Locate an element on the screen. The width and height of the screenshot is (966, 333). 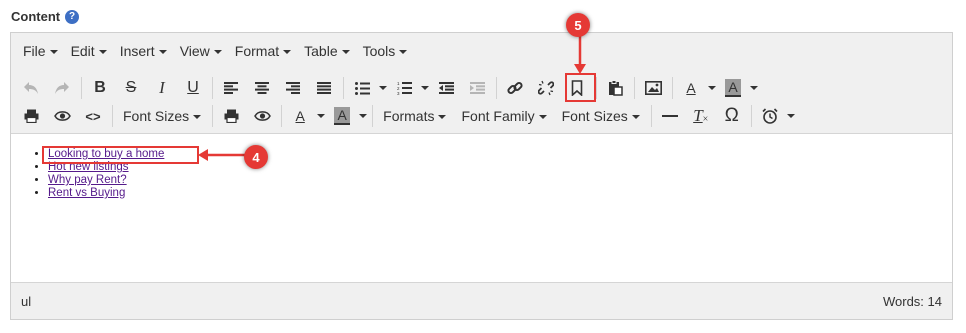
background-color-split-button: A is located at coordinates (740, 88).